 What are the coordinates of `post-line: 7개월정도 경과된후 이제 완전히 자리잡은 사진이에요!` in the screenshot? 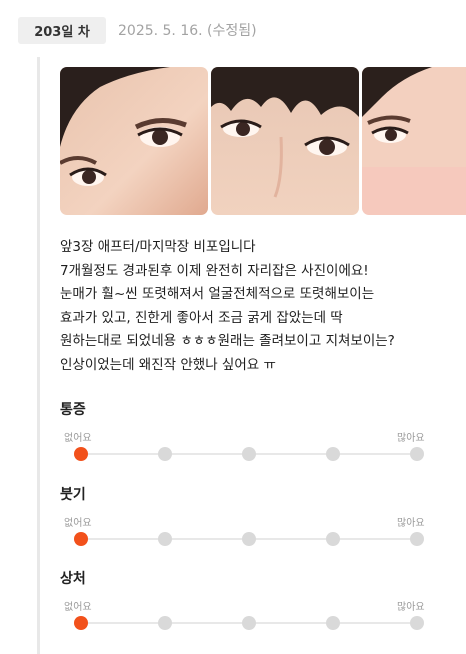 It's located at (214, 270).